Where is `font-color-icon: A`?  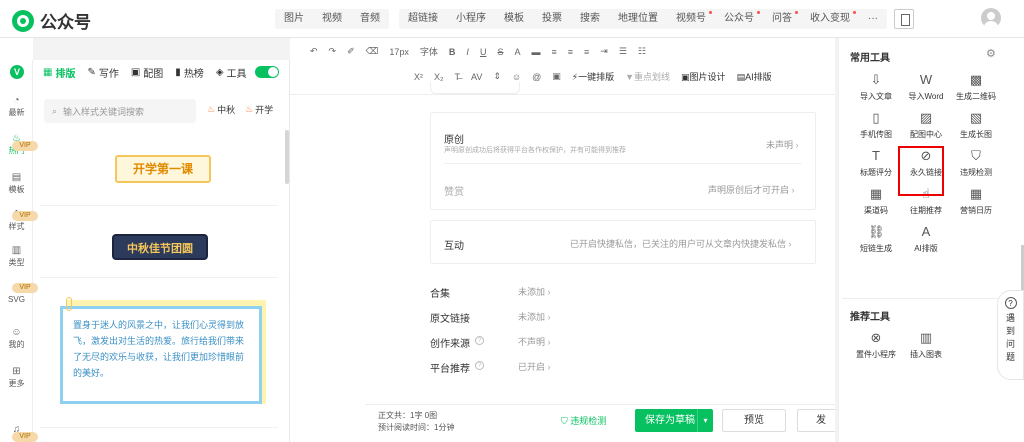
font-color-icon: A is located at coordinates (517, 52).